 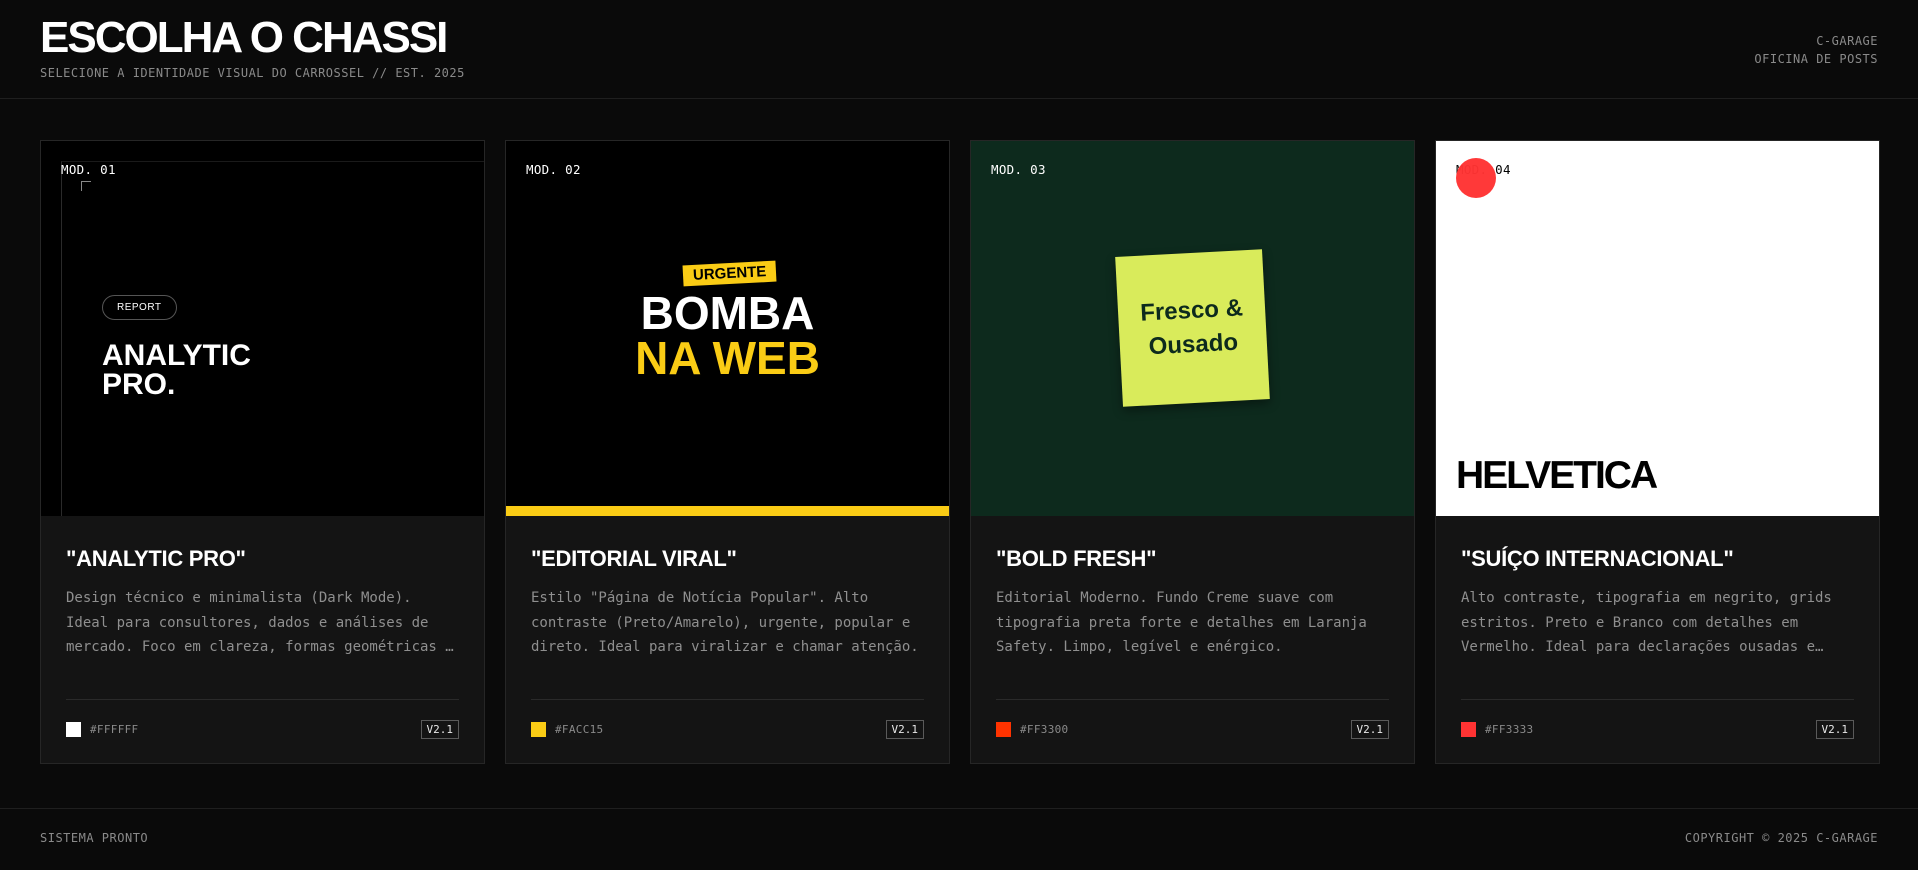 I want to click on model-number: MOD. 03, so click(x=1018, y=169).